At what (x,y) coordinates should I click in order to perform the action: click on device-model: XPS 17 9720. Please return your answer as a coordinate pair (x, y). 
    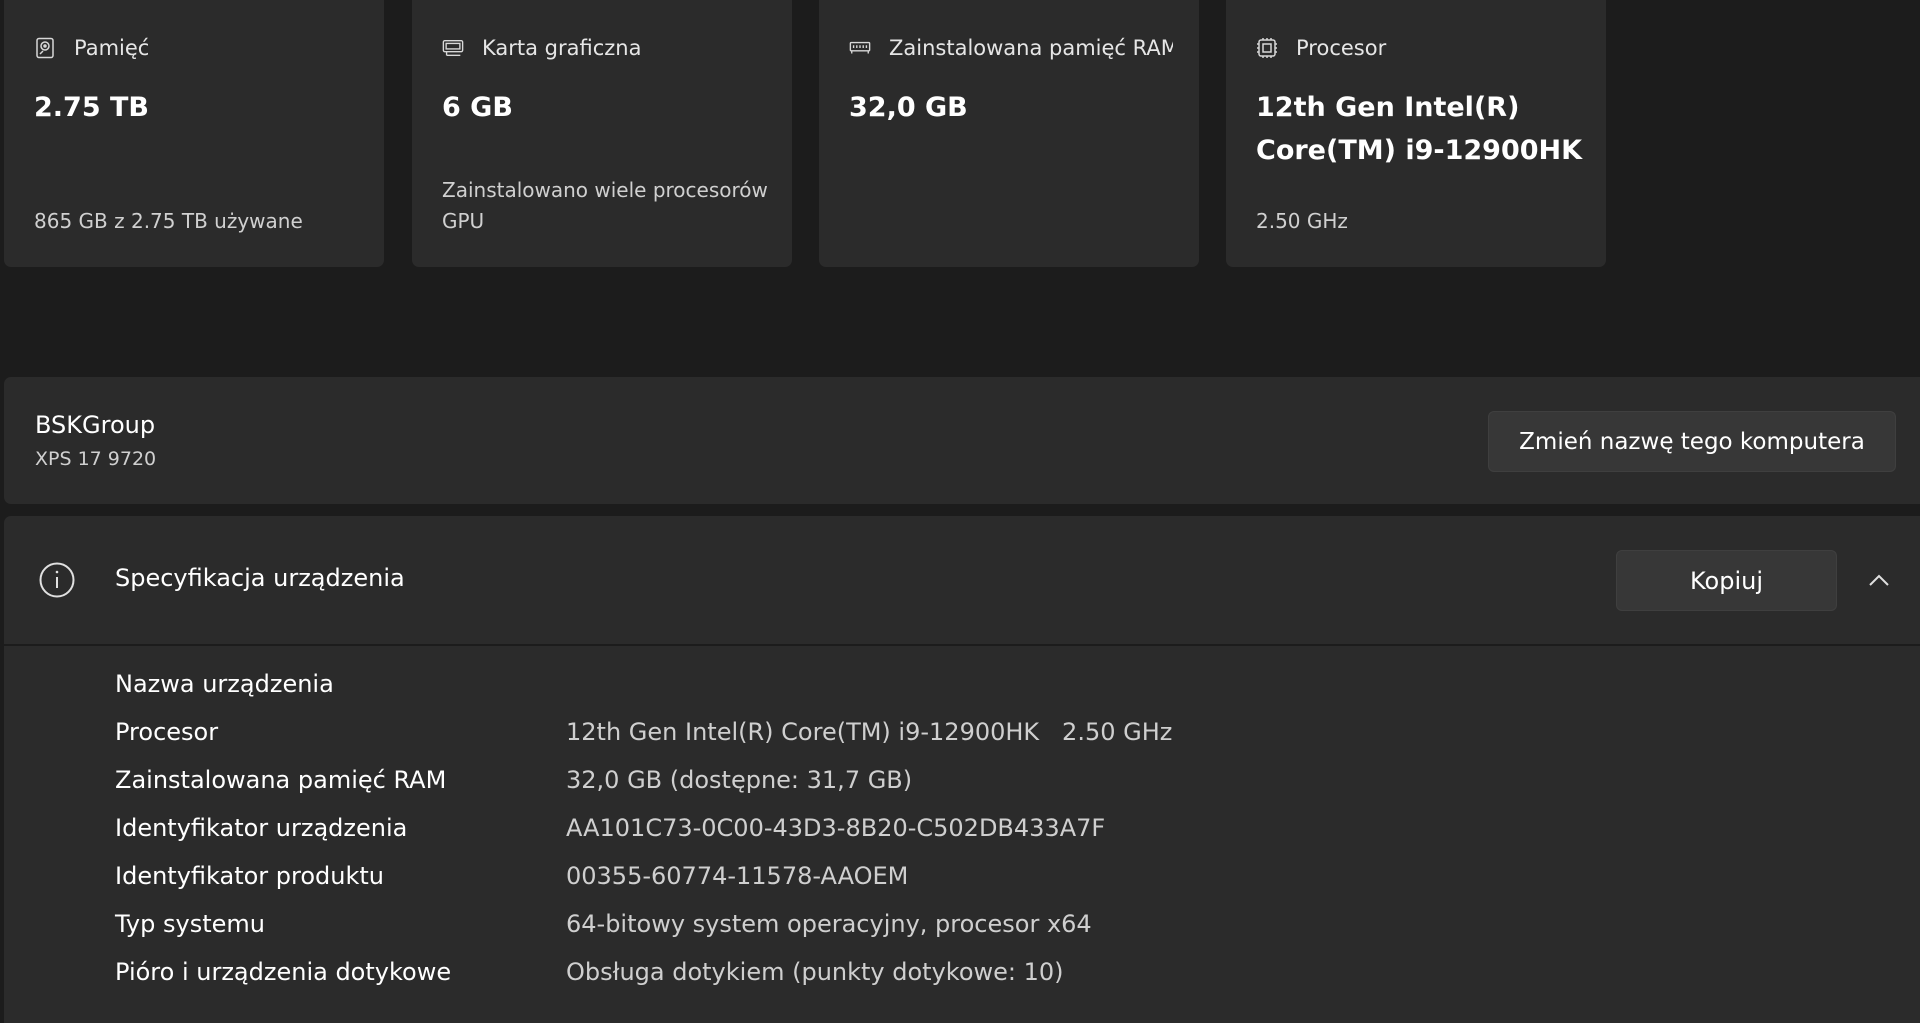
    Looking at the image, I should click on (96, 459).